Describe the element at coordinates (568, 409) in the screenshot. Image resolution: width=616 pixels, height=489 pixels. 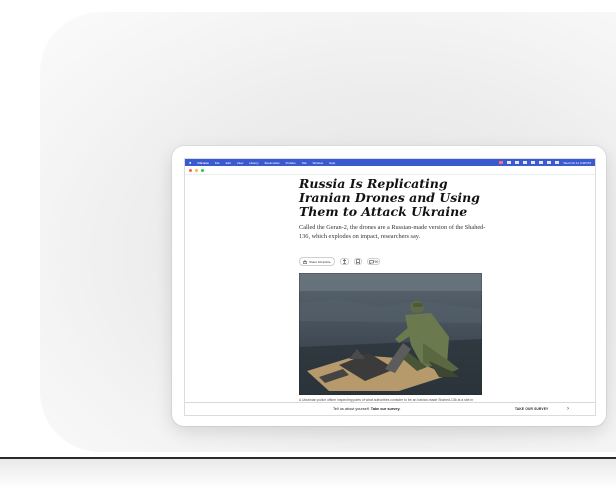
I see `chevron-right-icon: ›` at that location.